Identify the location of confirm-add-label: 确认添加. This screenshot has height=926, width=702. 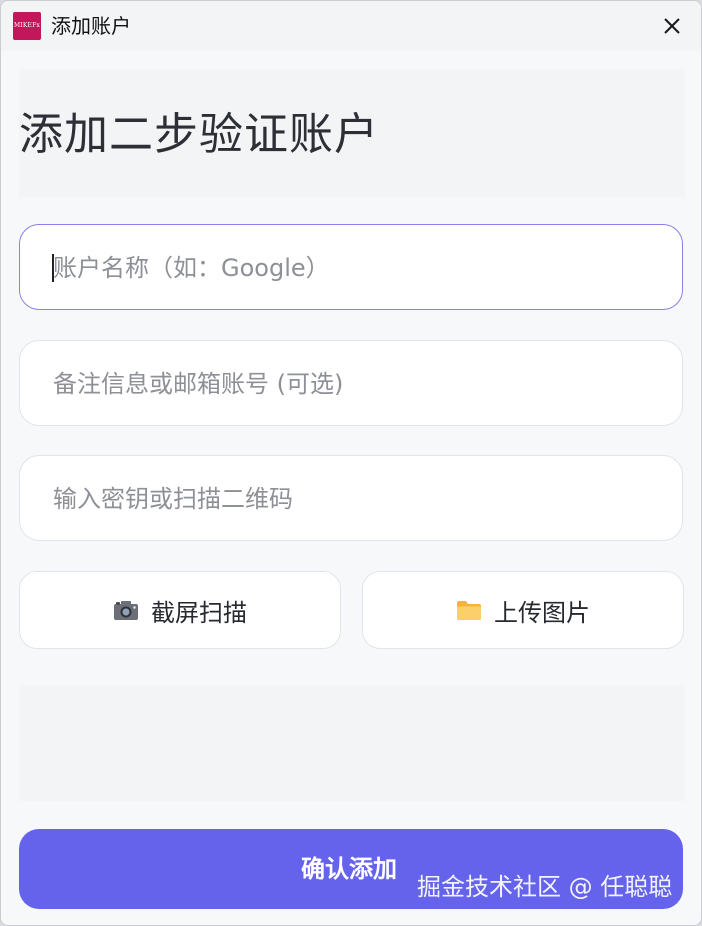
(349, 869).